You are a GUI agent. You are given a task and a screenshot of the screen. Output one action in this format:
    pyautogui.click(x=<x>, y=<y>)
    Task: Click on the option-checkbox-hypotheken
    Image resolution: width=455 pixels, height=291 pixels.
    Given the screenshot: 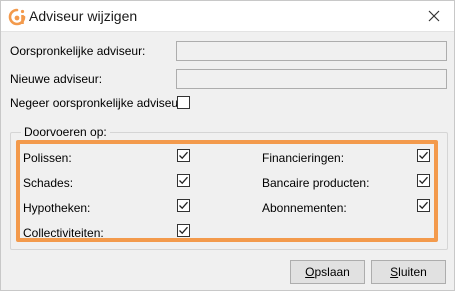 What is the action you would take?
    pyautogui.click(x=183, y=205)
    